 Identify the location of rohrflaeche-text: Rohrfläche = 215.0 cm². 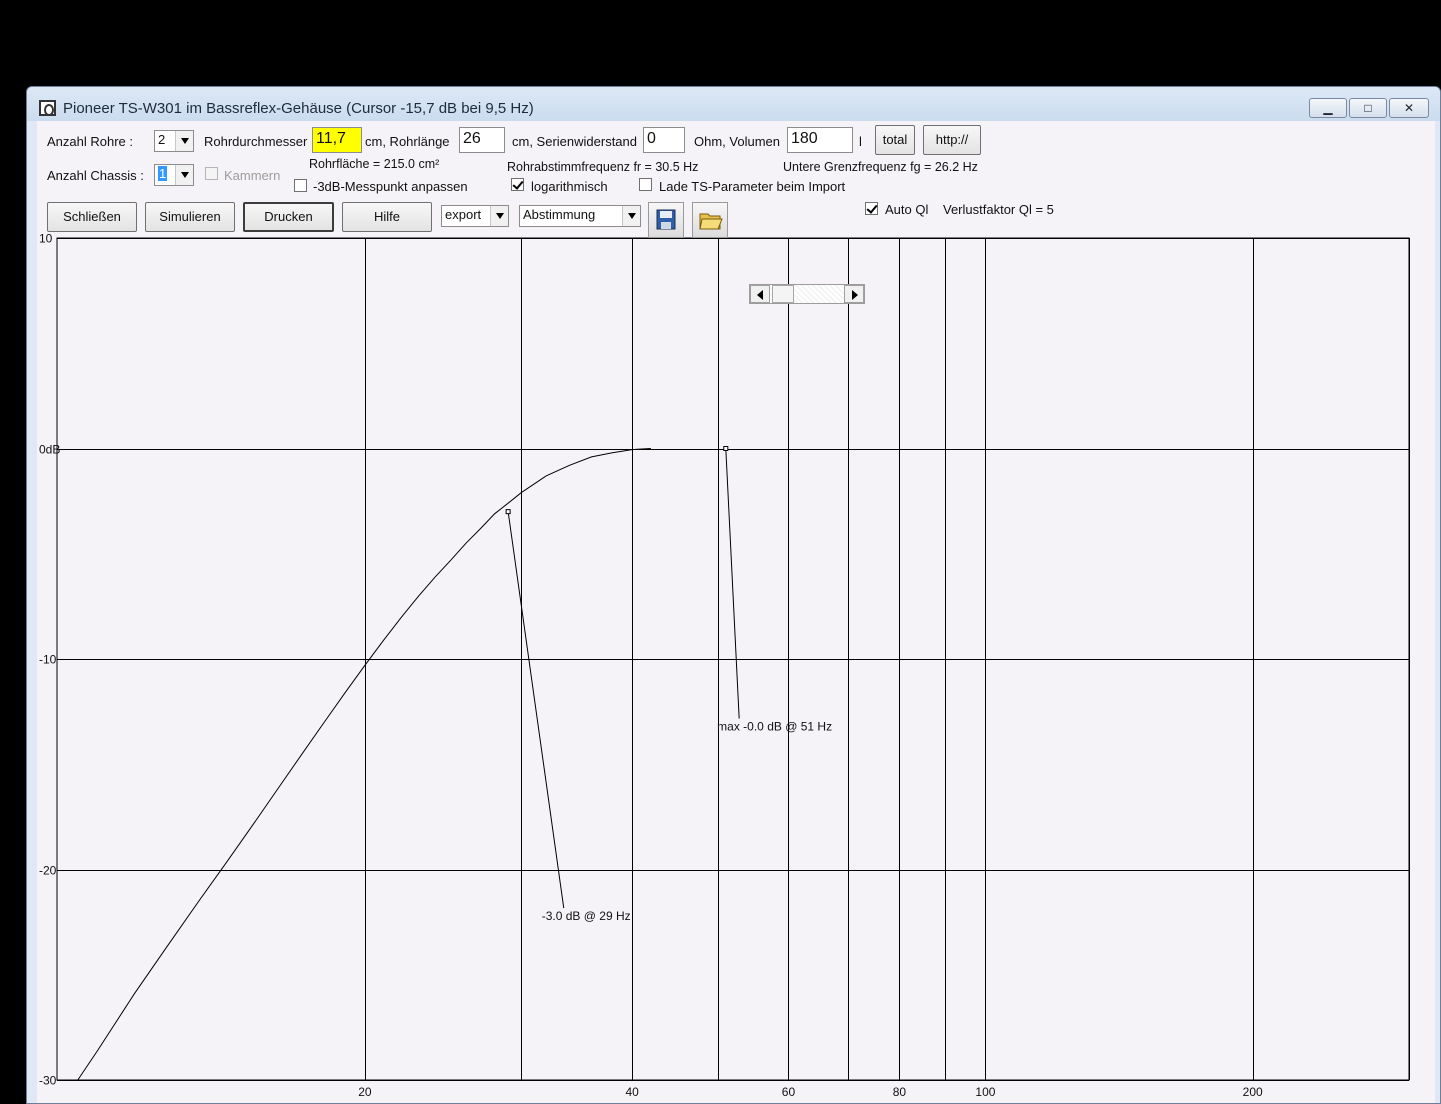
(374, 164).